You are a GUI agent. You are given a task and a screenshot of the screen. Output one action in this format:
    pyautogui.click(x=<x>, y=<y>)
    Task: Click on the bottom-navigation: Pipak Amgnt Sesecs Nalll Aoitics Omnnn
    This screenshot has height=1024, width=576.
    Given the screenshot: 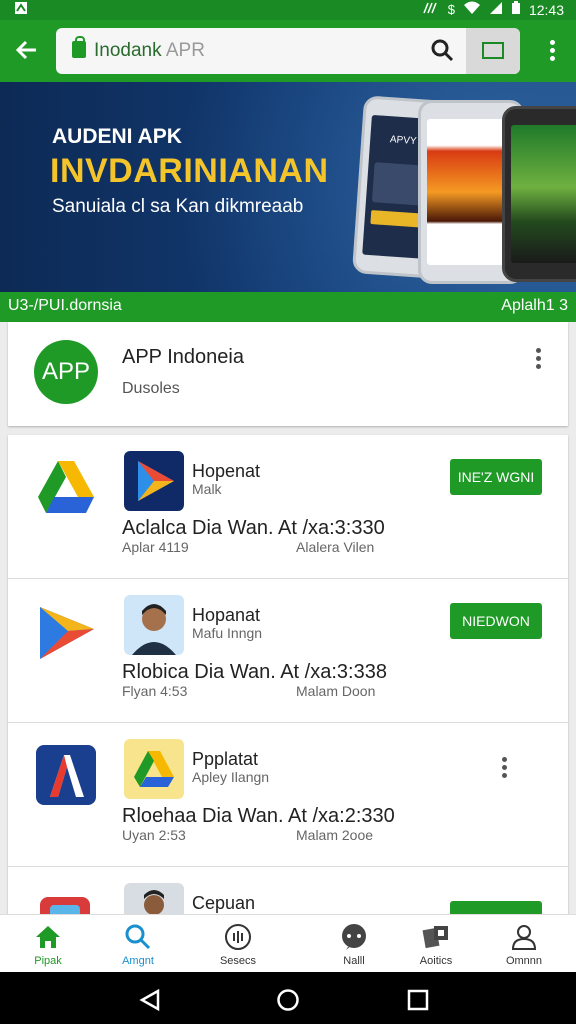 What is the action you would take?
    pyautogui.click(x=288, y=943)
    